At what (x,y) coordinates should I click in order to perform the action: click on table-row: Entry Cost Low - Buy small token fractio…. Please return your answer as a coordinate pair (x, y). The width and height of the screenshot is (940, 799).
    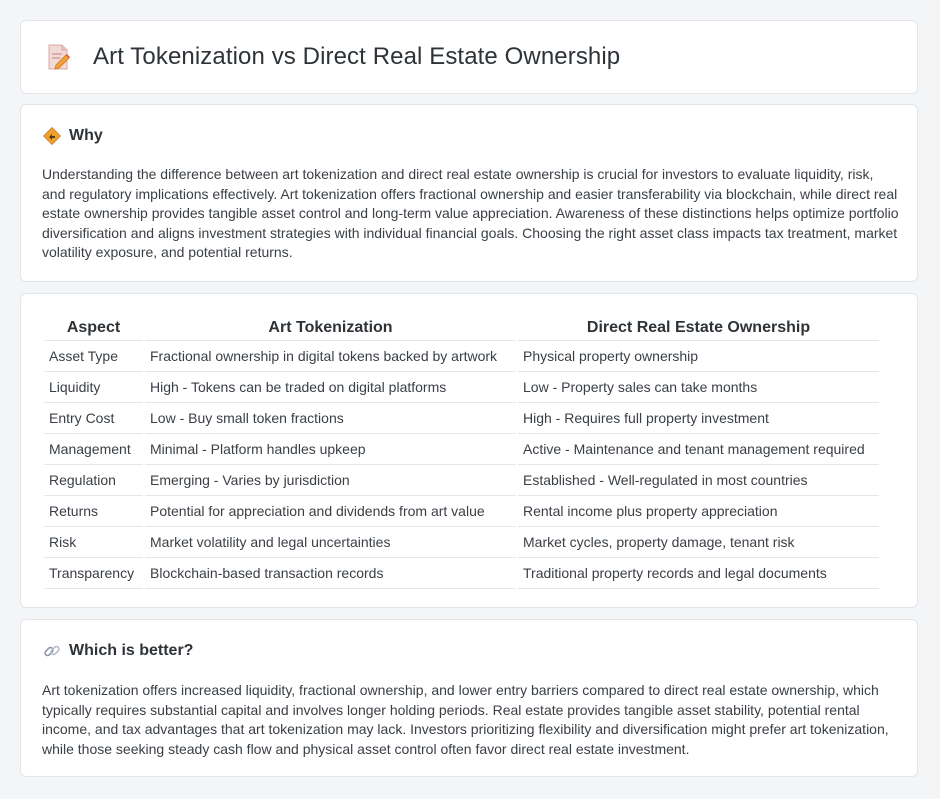
    Looking at the image, I should click on (461, 418).